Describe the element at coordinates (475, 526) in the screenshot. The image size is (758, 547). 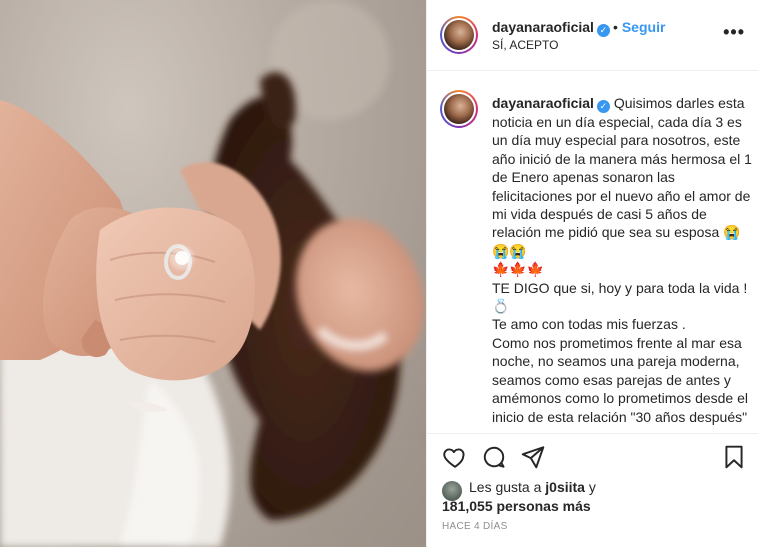
I see `post-timestamp: HACE 4 DÍAS` at that location.